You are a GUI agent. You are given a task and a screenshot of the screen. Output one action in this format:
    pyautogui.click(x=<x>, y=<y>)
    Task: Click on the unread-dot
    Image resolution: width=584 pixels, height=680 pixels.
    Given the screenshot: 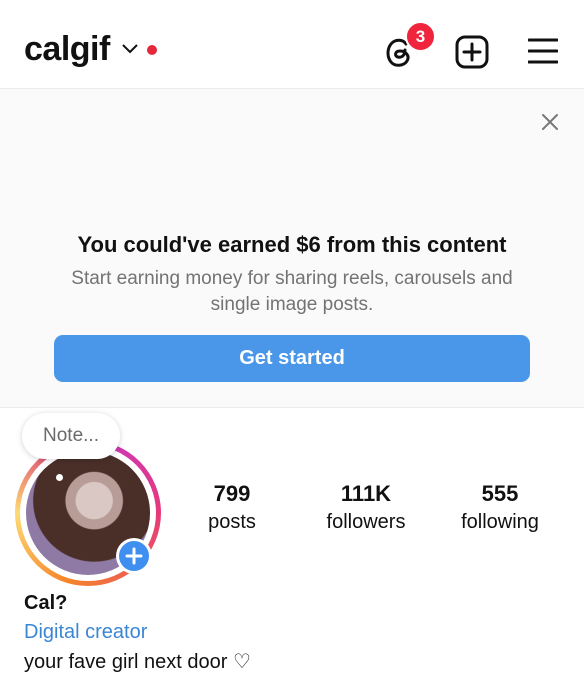 What is the action you would take?
    pyautogui.click(x=152, y=50)
    